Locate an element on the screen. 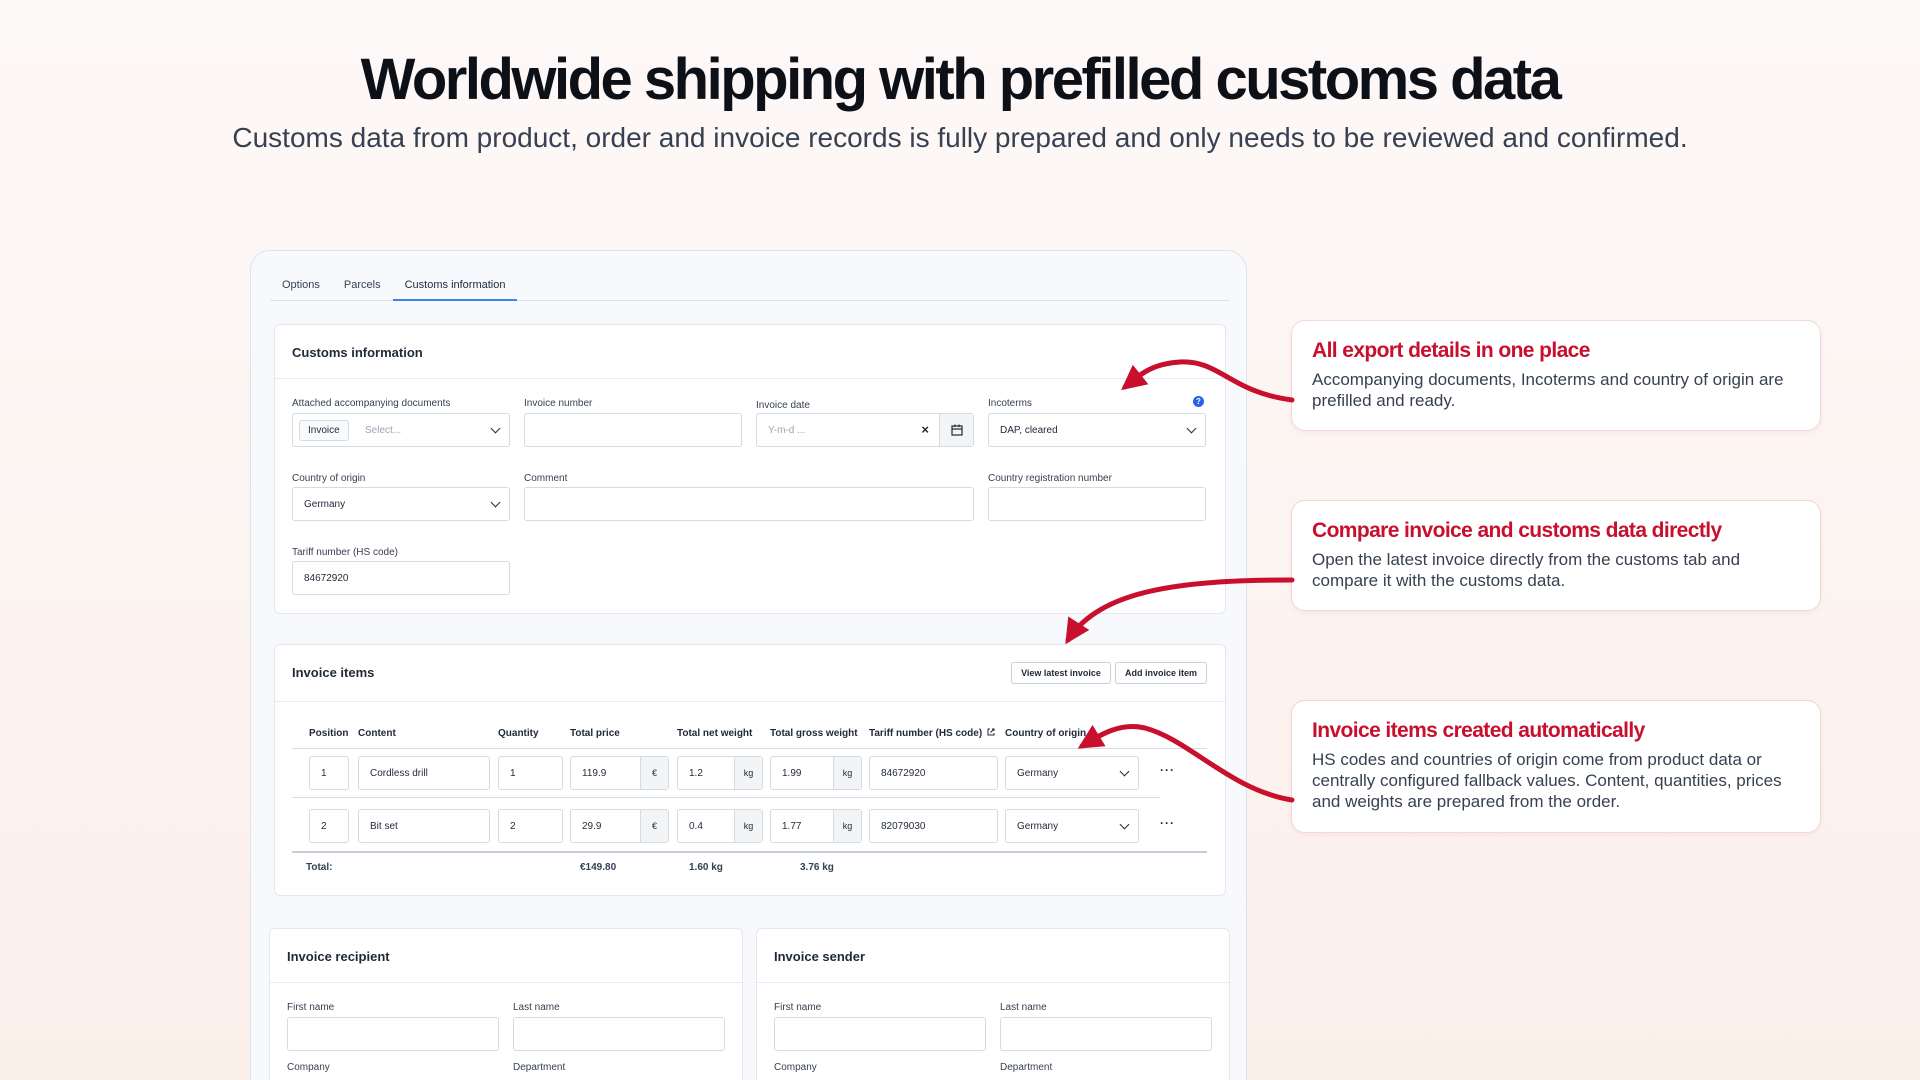 The height and width of the screenshot is (1080, 1920). arrow-export-details is located at coordinates (1208, 381).